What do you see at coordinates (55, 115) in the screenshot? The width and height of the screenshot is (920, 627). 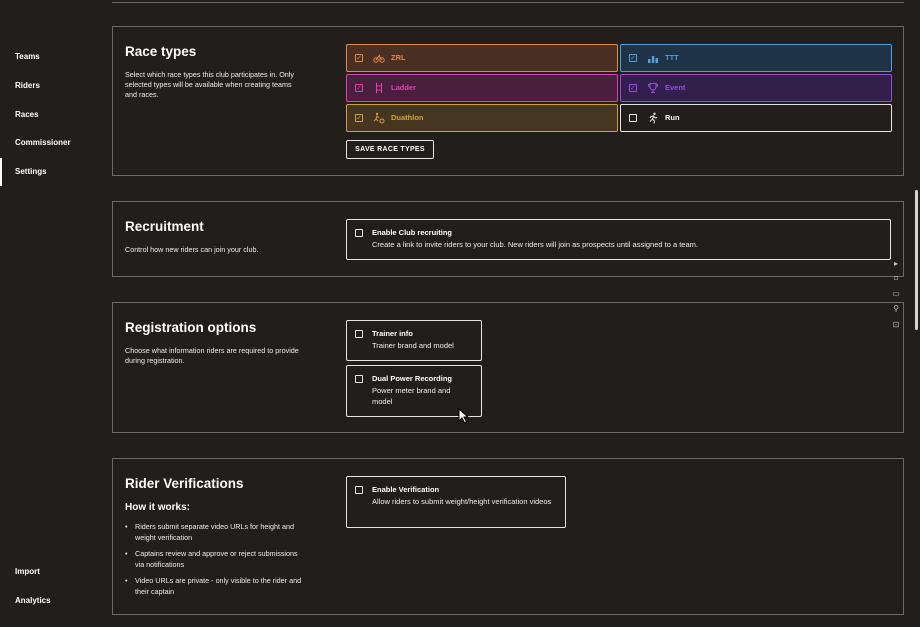 I see `sidebar-item-races: Races` at bounding box center [55, 115].